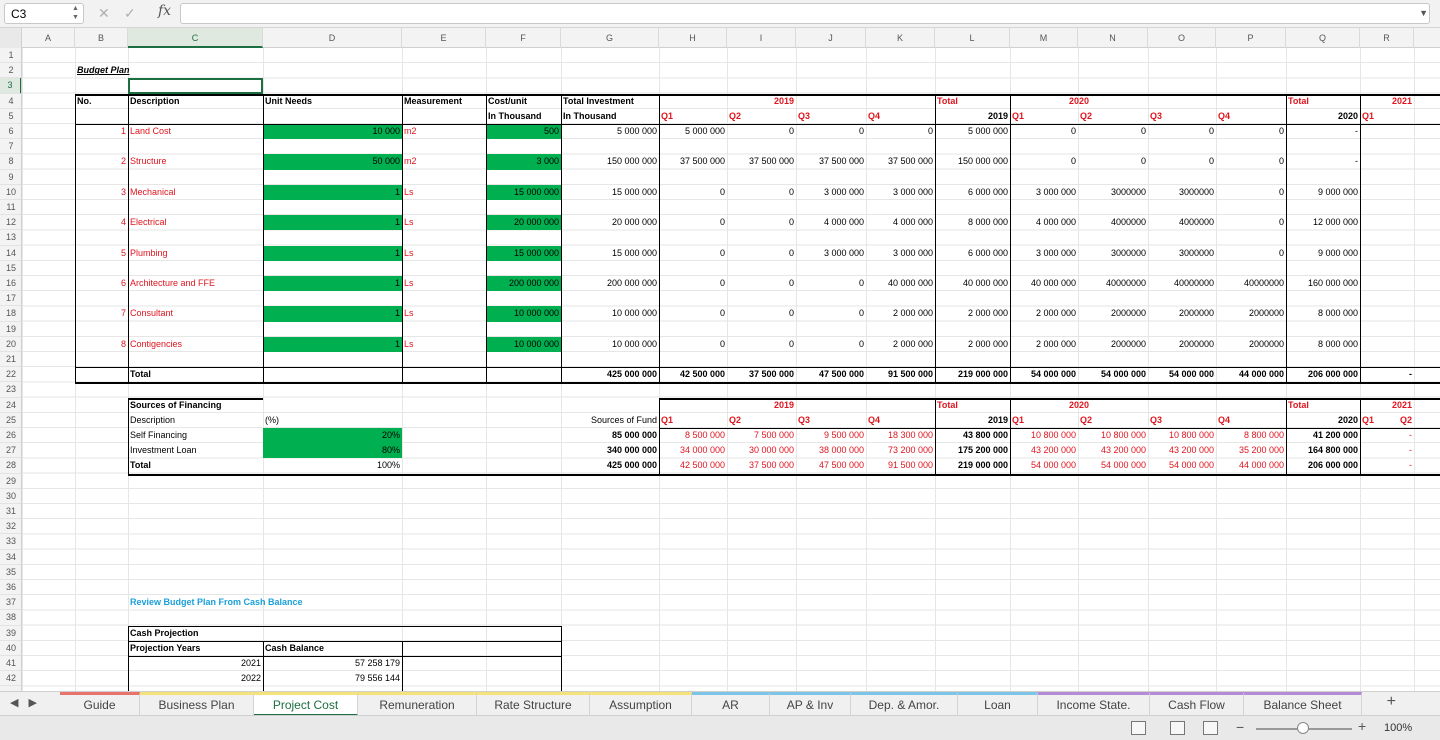  What do you see at coordinates (1044, 313) in the screenshot?
I see `item-quarter-2020: 2 000 000` at bounding box center [1044, 313].